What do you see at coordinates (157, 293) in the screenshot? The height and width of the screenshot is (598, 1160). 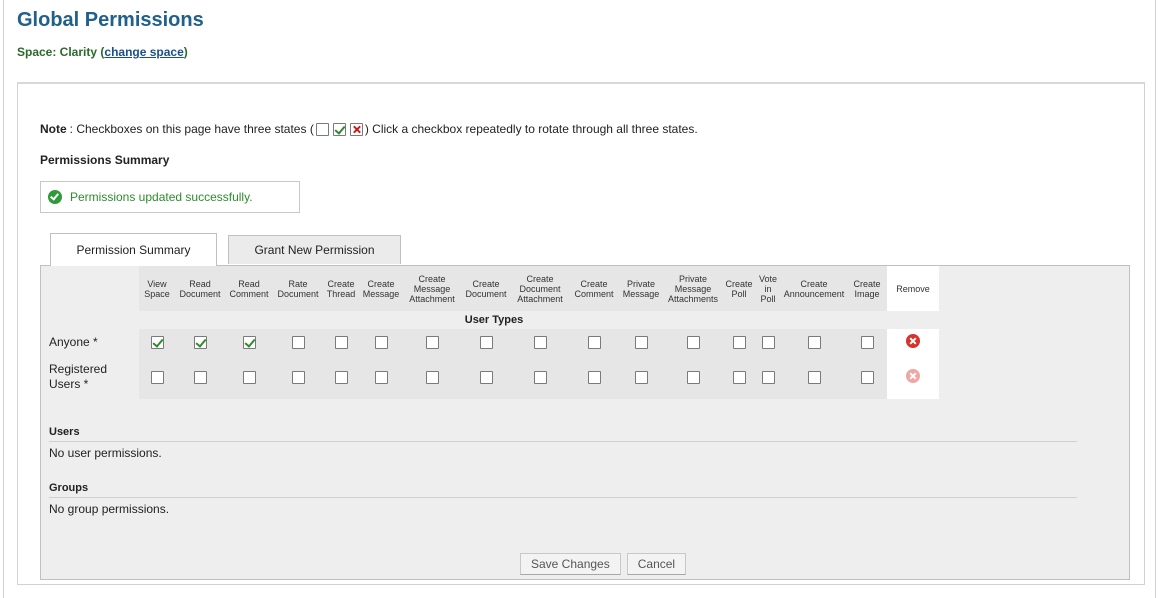 I see `column-header-line: Space` at bounding box center [157, 293].